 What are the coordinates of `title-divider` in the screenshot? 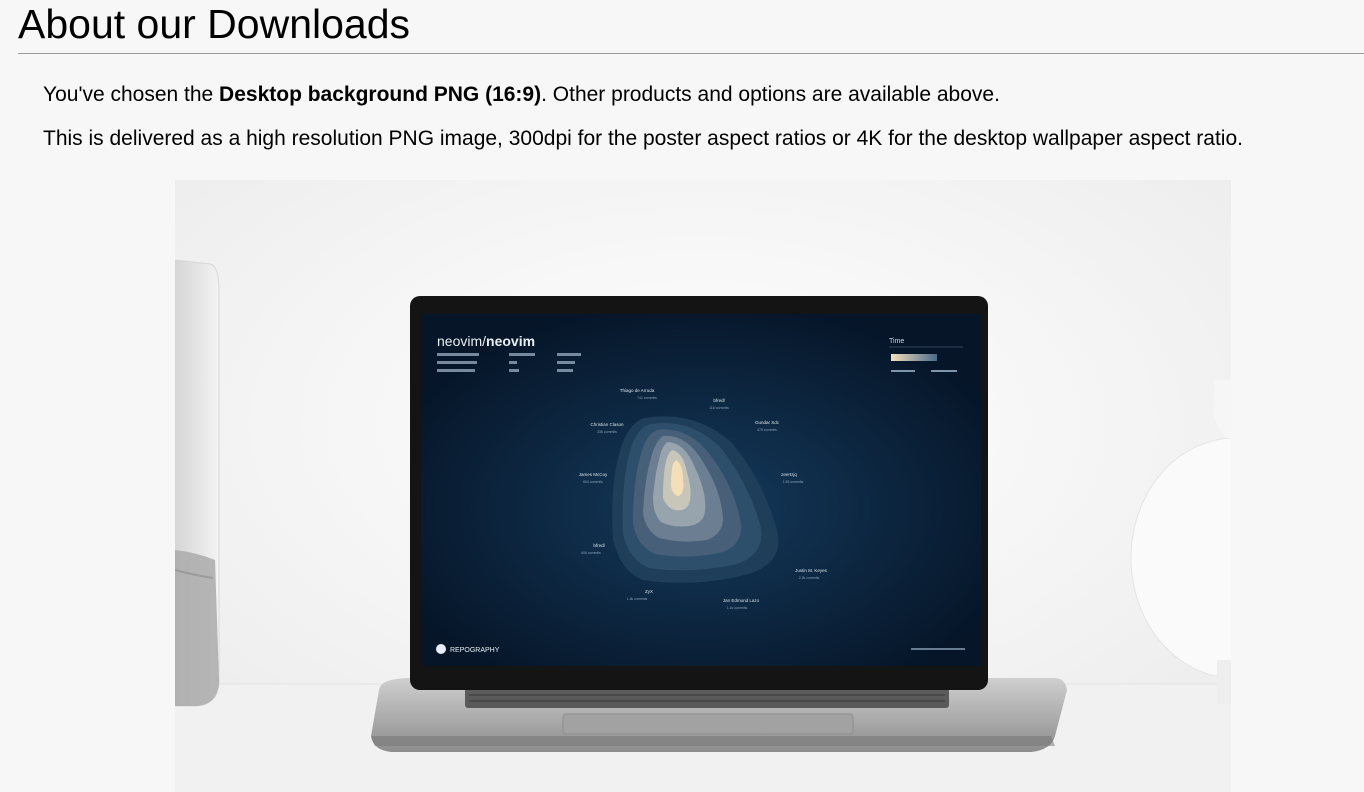 It's located at (691, 53).